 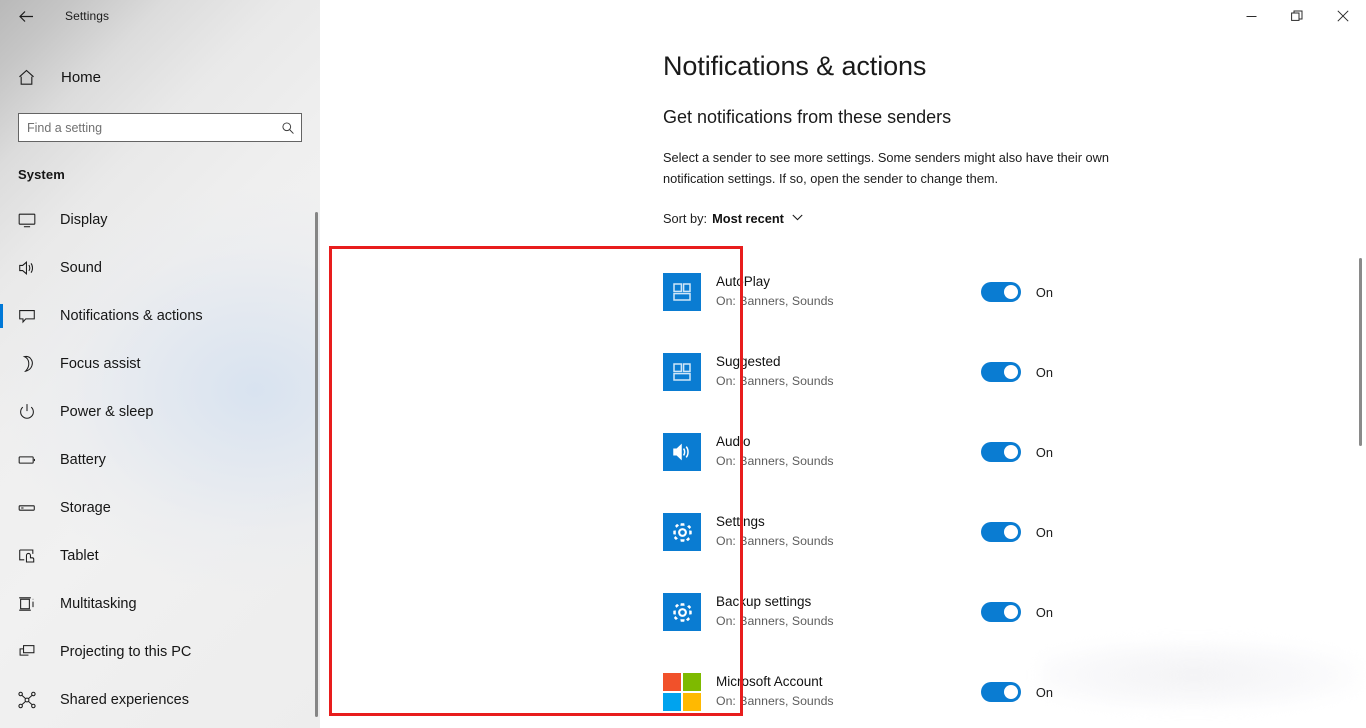 What do you see at coordinates (1, 316) in the screenshot?
I see `selection-indicator` at bounding box center [1, 316].